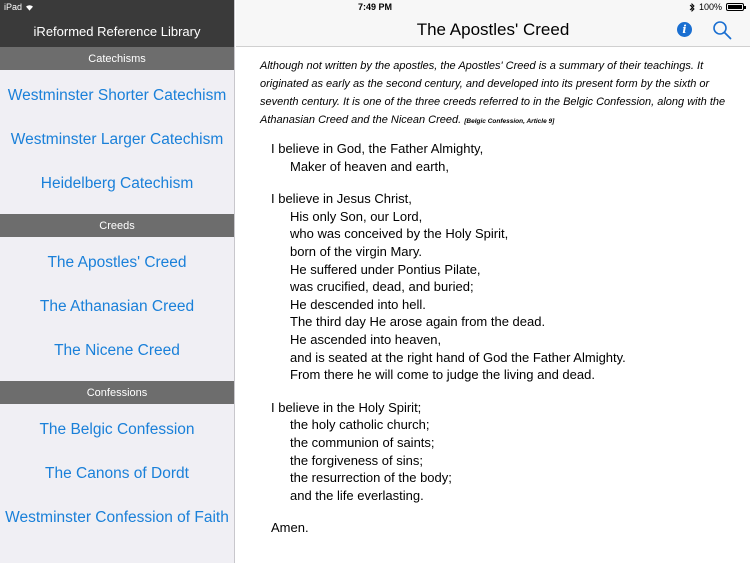 The height and width of the screenshot is (563, 750). What do you see at coordinates (382, 287) in the screenshot?
I see `creed-line: was crucified, dead, and buried;` at bounding box center [382, 287].